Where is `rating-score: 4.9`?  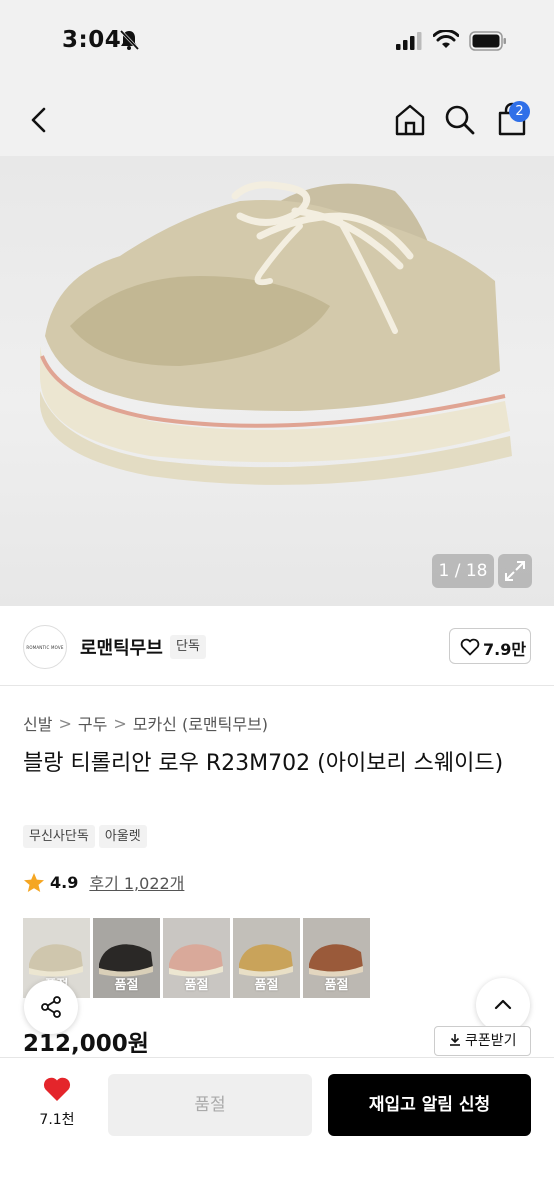 rating-score: 4.9 is located at coordinates (64, 882).